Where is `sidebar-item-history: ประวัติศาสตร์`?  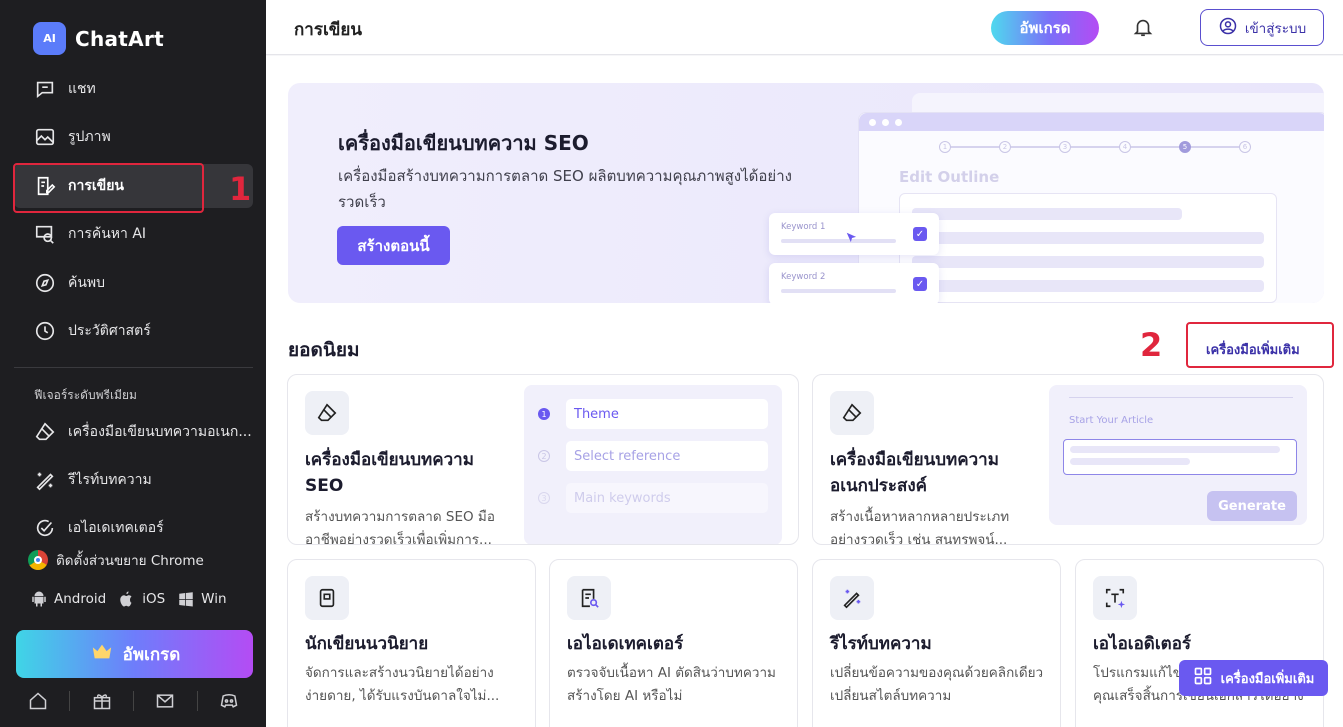
sidebar-item-history: ประวัติศาสตร์ is located at coordinates (133, 331).